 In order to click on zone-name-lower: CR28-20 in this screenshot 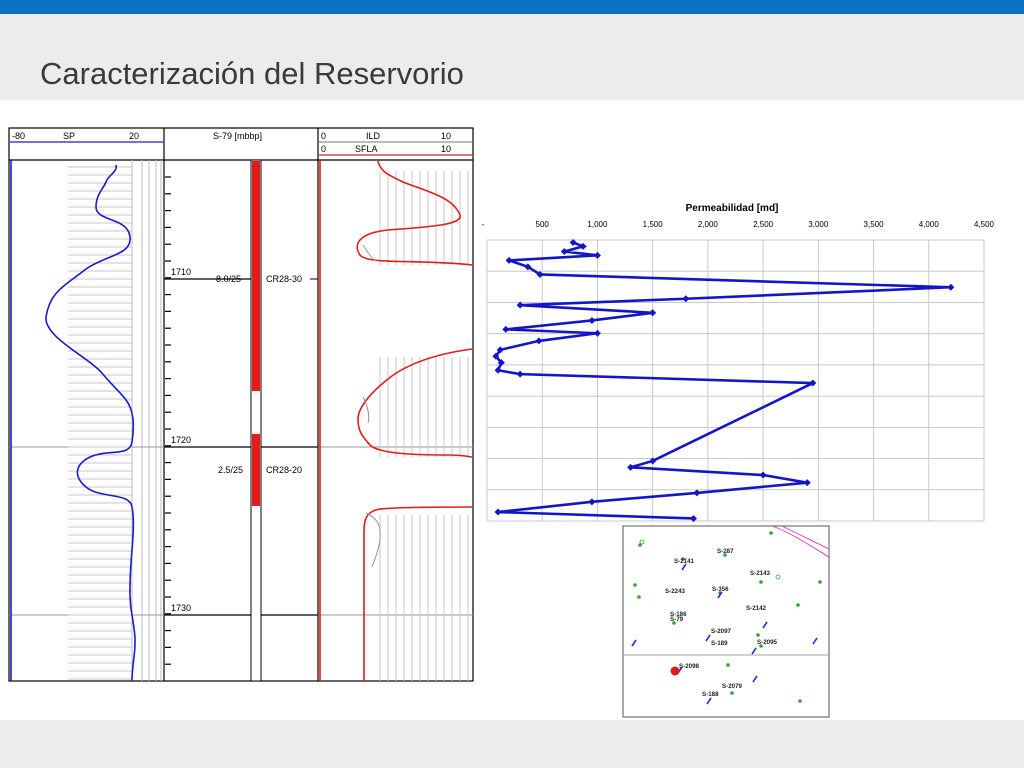, I will do `click(284, 470)`.